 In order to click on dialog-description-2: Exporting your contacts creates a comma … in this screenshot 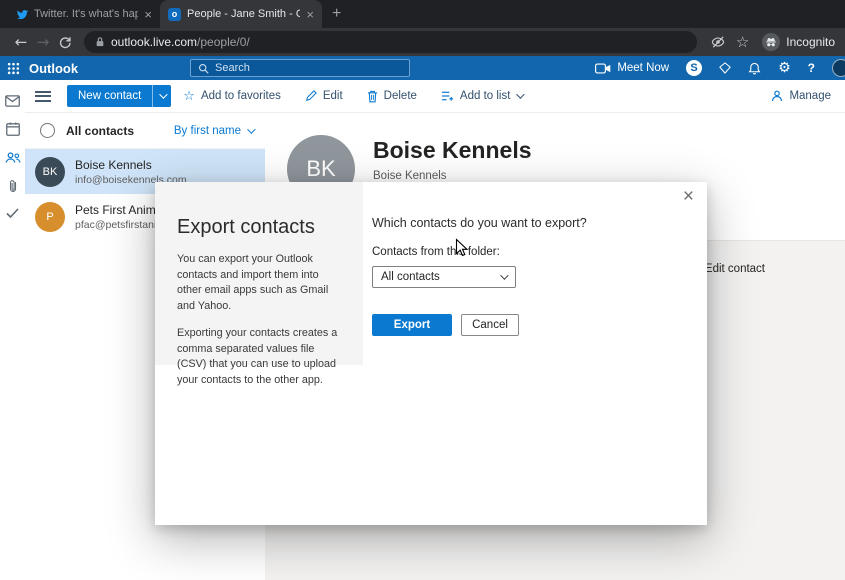, I will do `click(257, 356)`.